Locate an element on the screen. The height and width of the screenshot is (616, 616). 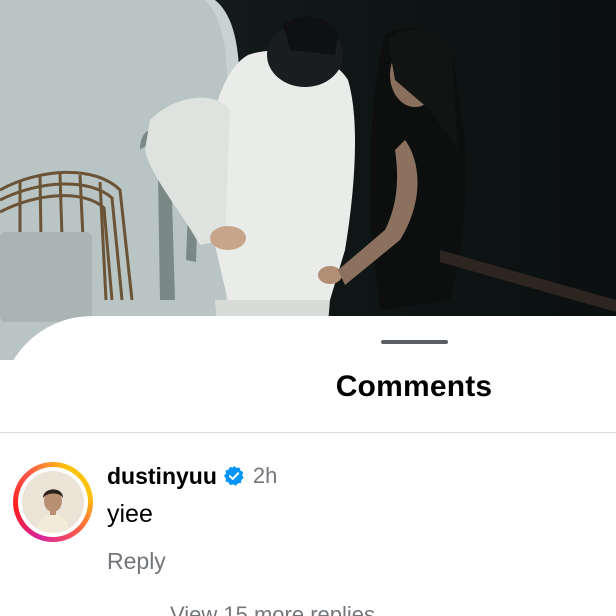
comment-header: dustinyuu 2h is located at coordinates (192, 476).